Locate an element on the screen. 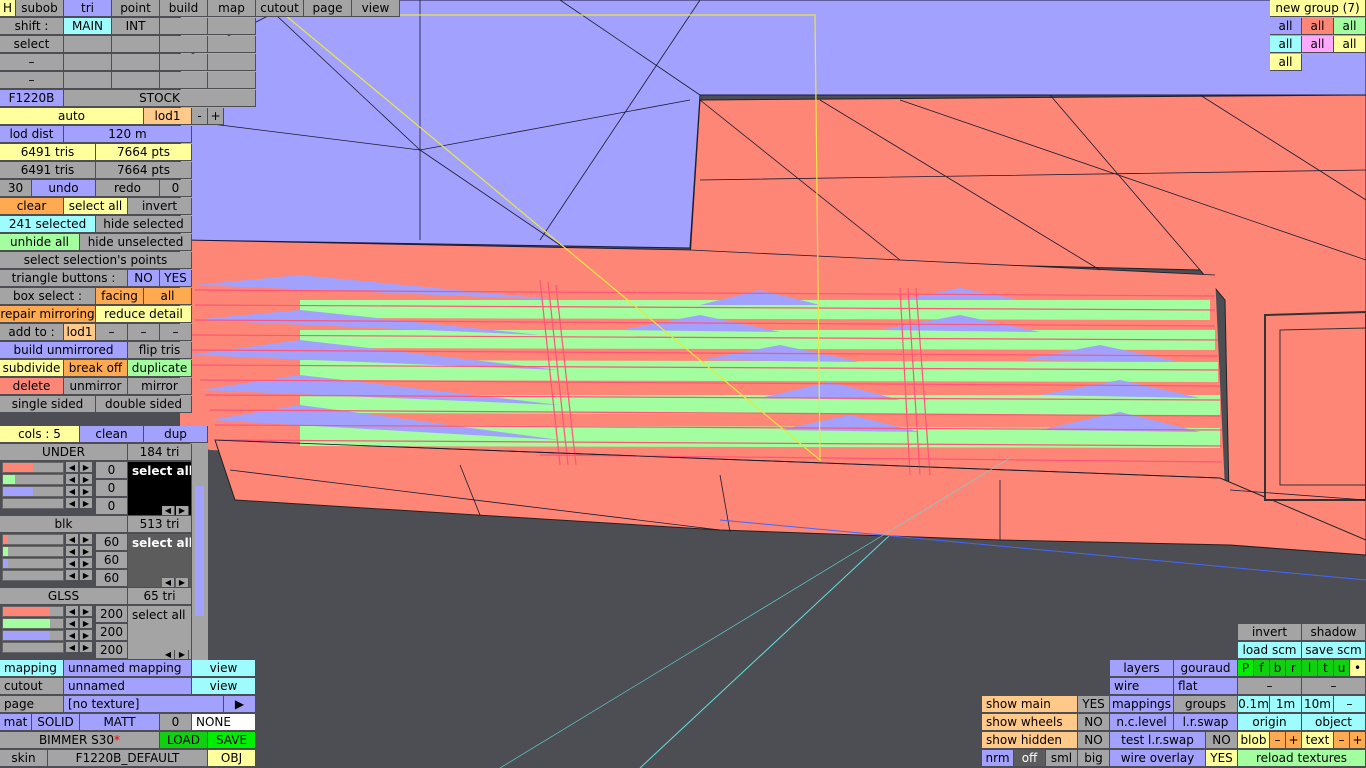  shift-int-button: INT is located at coordinates (136, 26).